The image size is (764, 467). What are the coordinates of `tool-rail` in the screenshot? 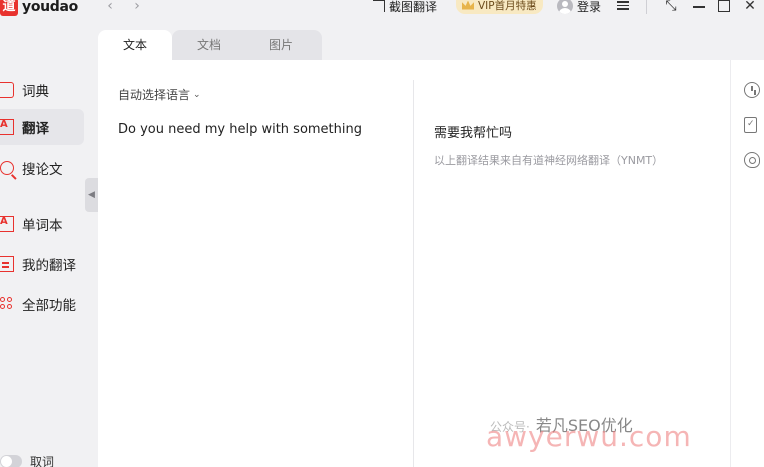 It's located at (747, 263).